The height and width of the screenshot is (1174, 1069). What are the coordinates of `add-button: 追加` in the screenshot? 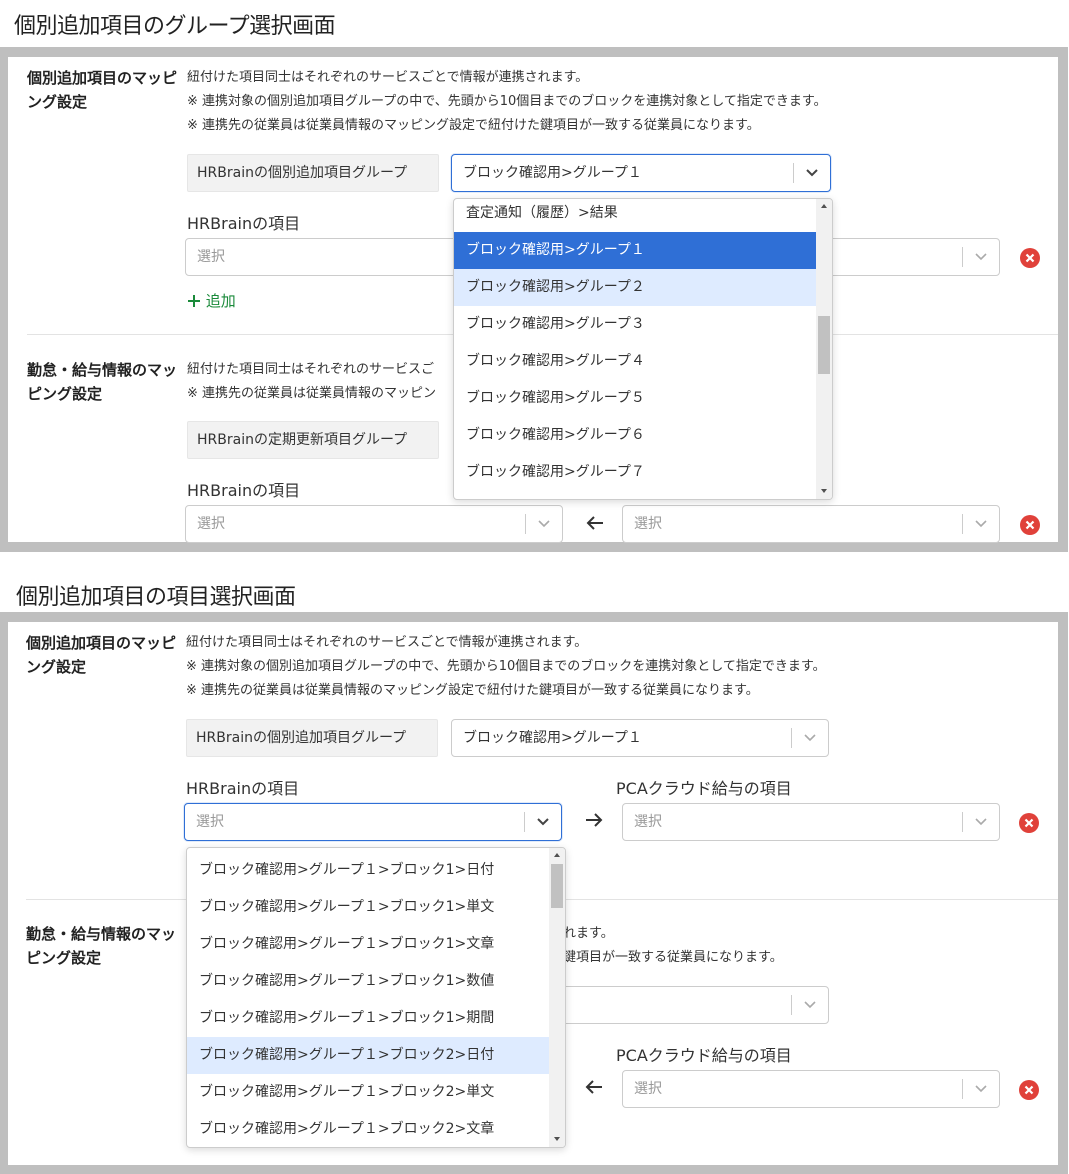 It's located at (211, 300).